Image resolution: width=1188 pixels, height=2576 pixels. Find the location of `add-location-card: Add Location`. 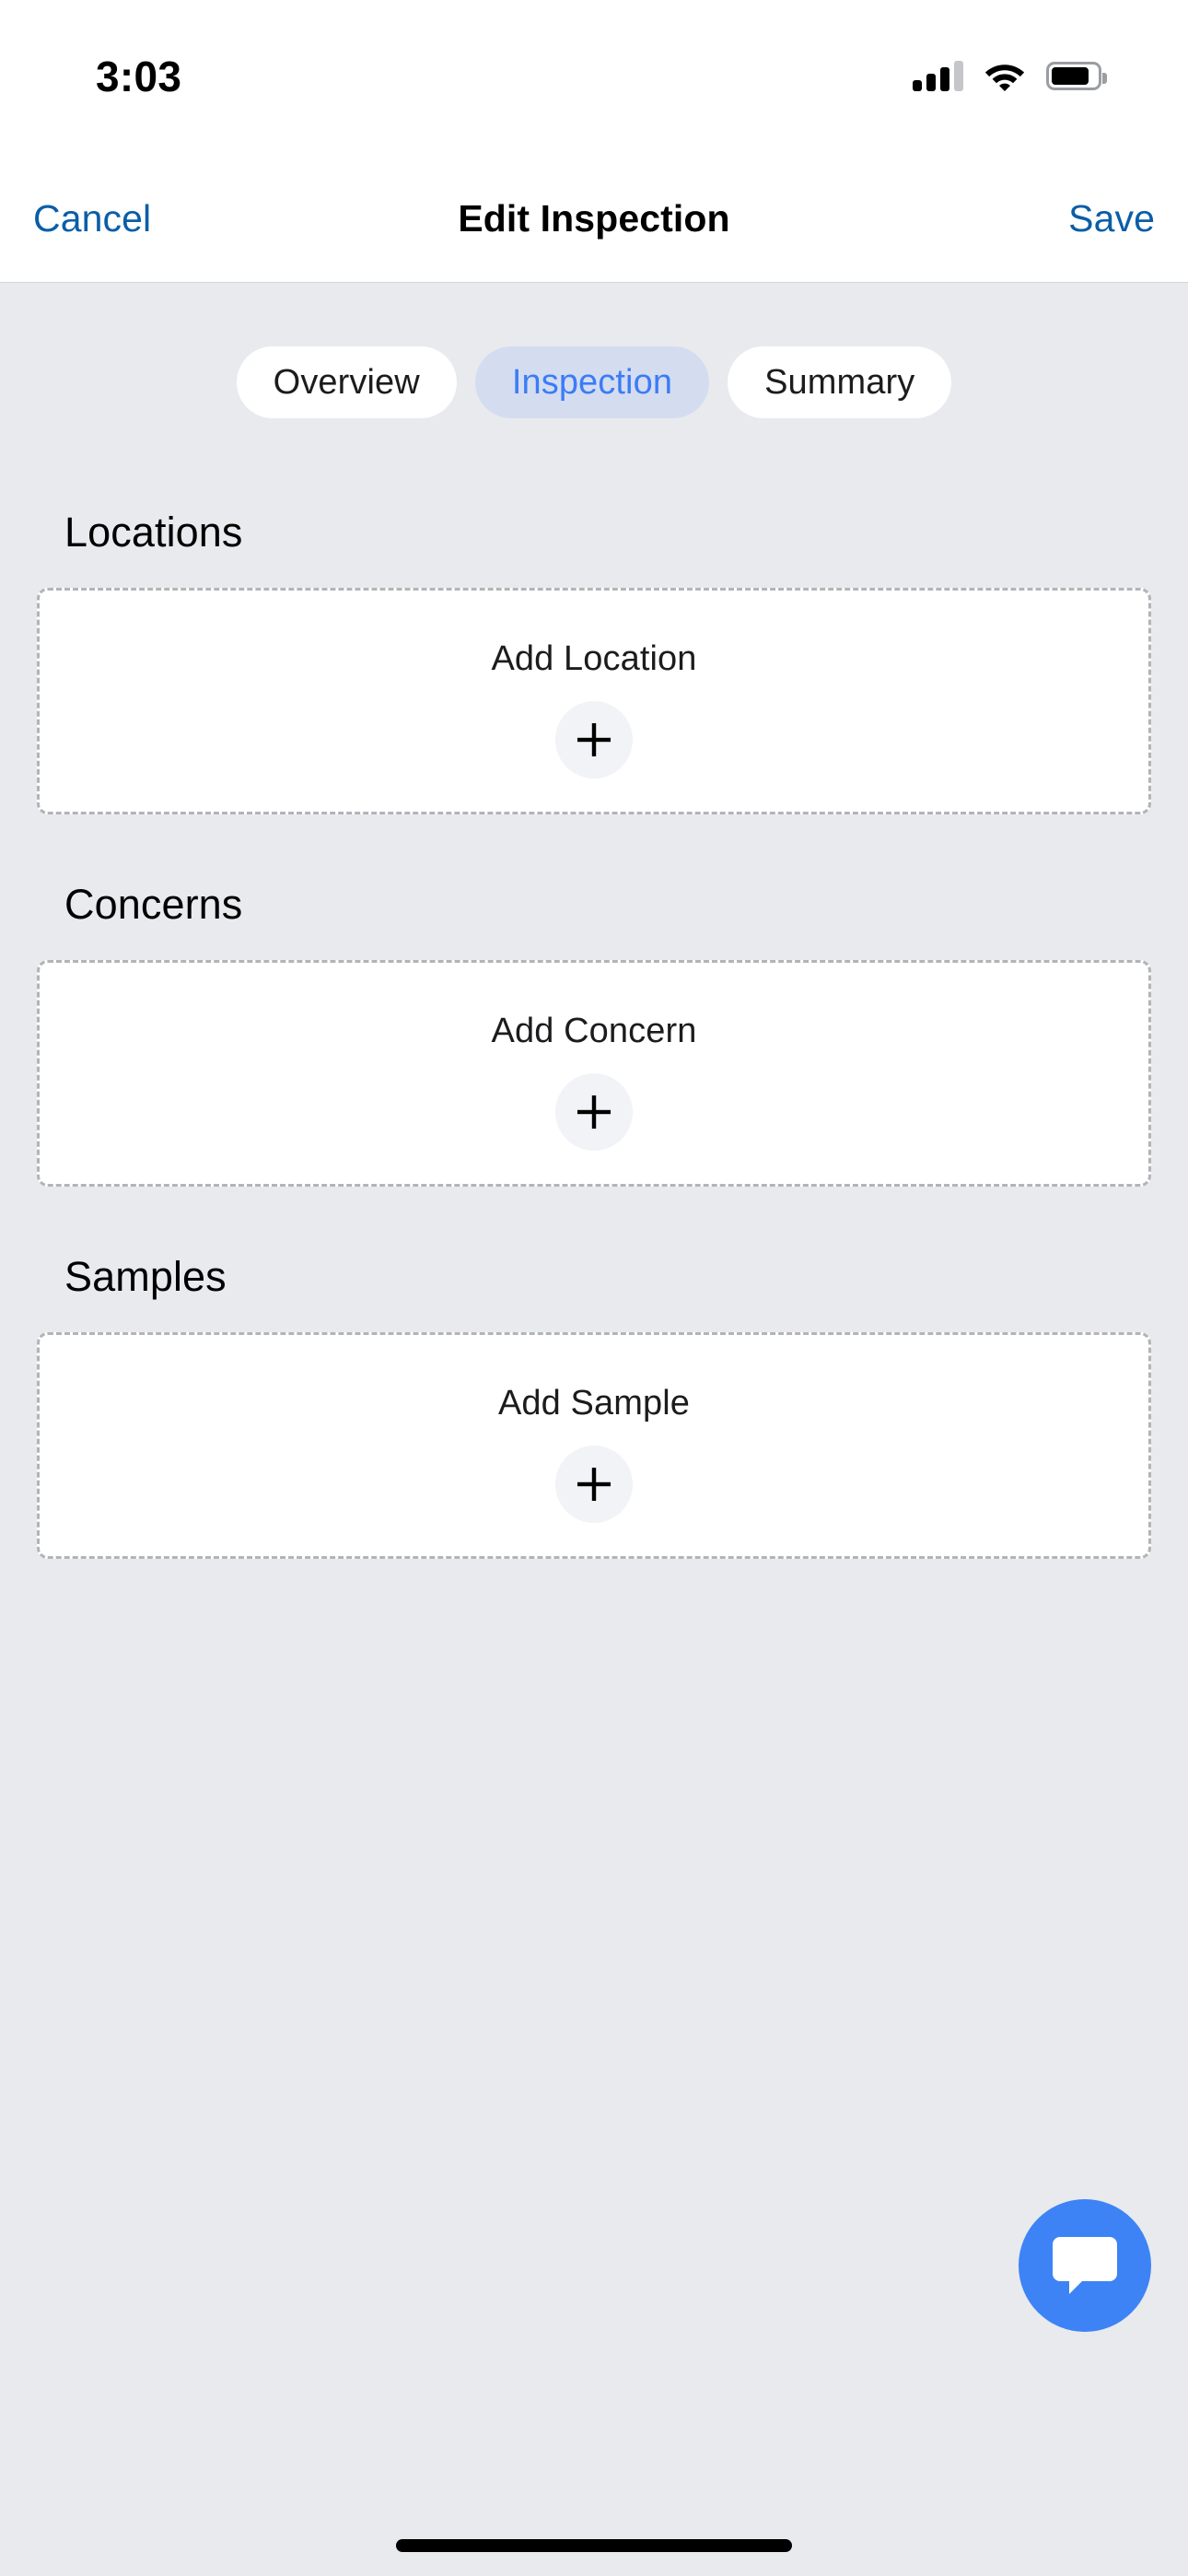

add-location-card: Add Location is located at coordinates (594, 701).